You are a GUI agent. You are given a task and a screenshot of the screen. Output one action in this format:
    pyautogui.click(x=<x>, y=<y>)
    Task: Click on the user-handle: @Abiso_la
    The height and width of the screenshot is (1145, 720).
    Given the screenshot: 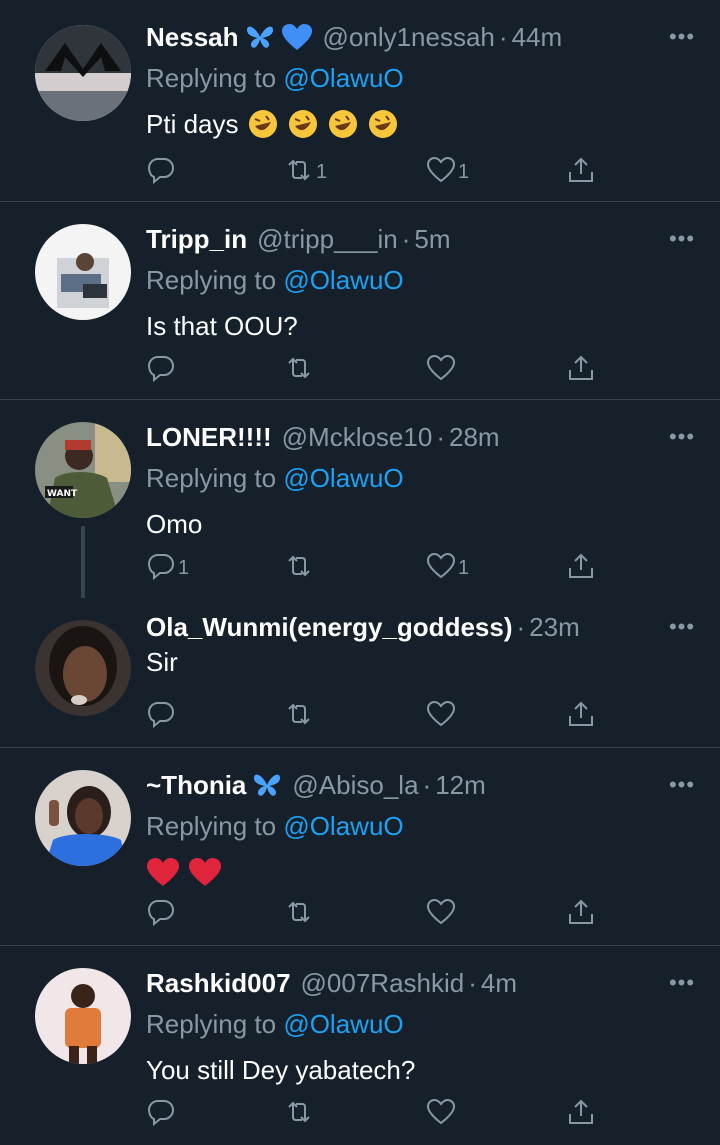 What is the action you would take?
    pyautogui.click(x=355, y=785)
    